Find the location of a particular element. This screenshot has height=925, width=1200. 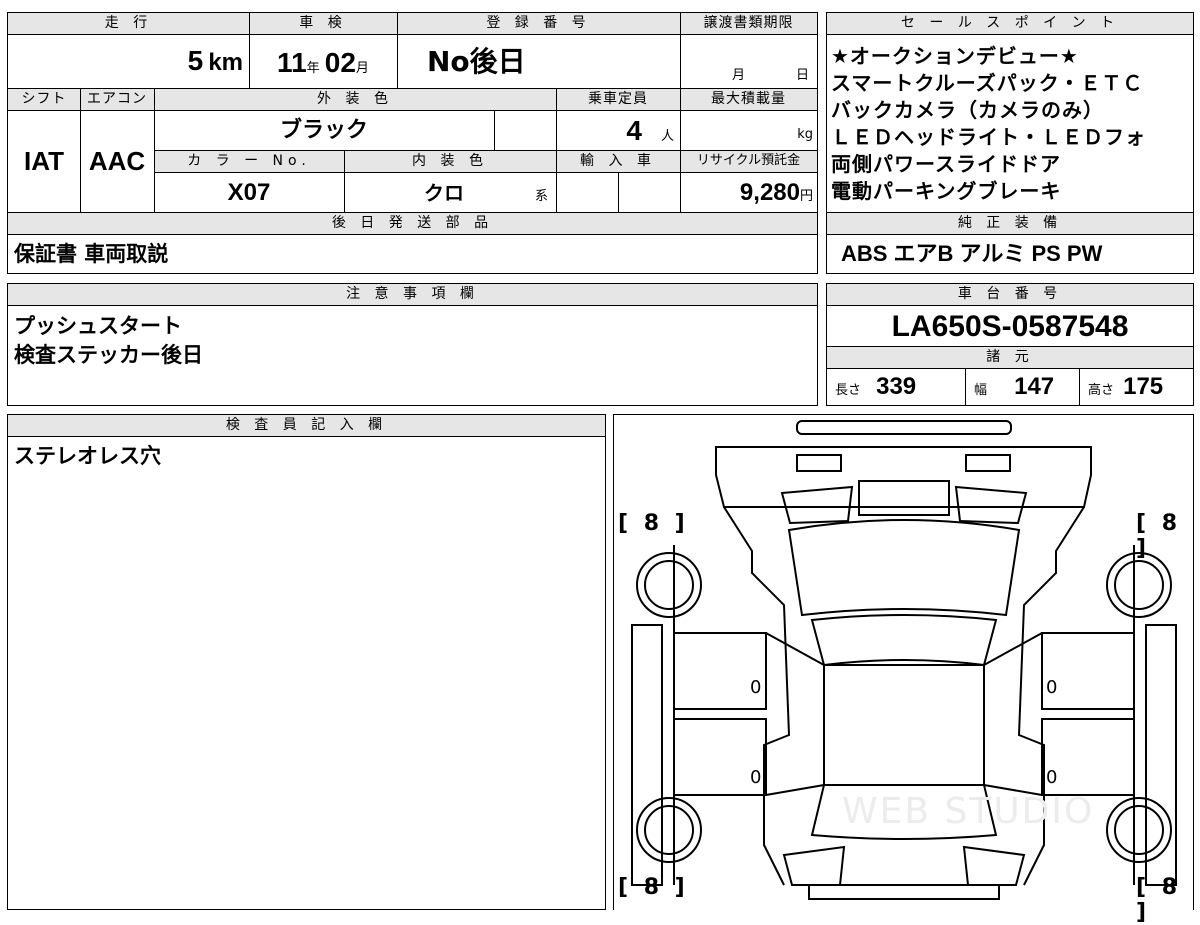

note-line: プッシュスタート is located at coordinates (98, 326).